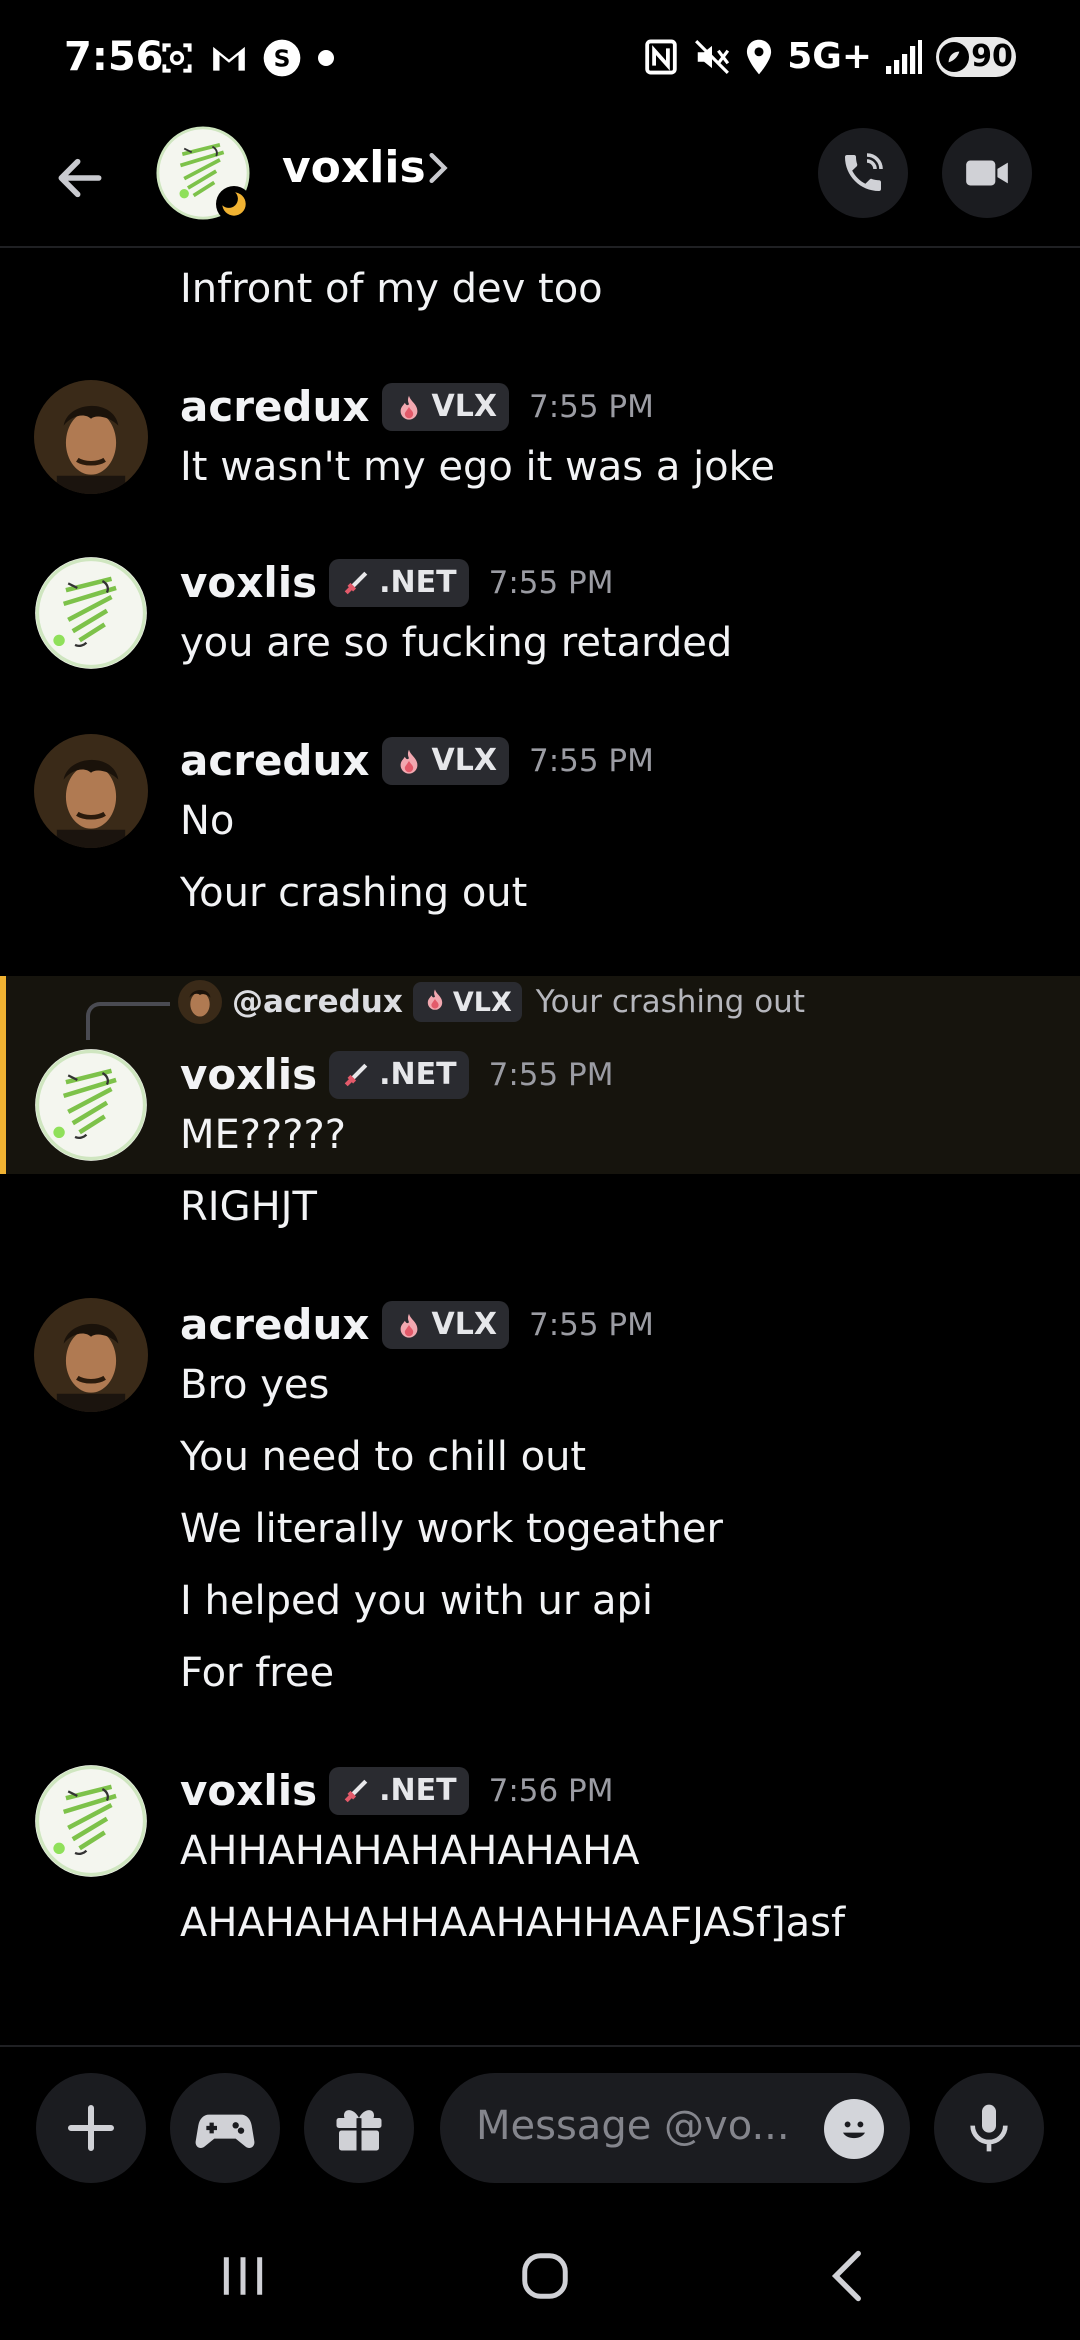 This screenshot has height=2340, width=1080. I want to click on more-notifications-dot-icon, so click(326, 58).